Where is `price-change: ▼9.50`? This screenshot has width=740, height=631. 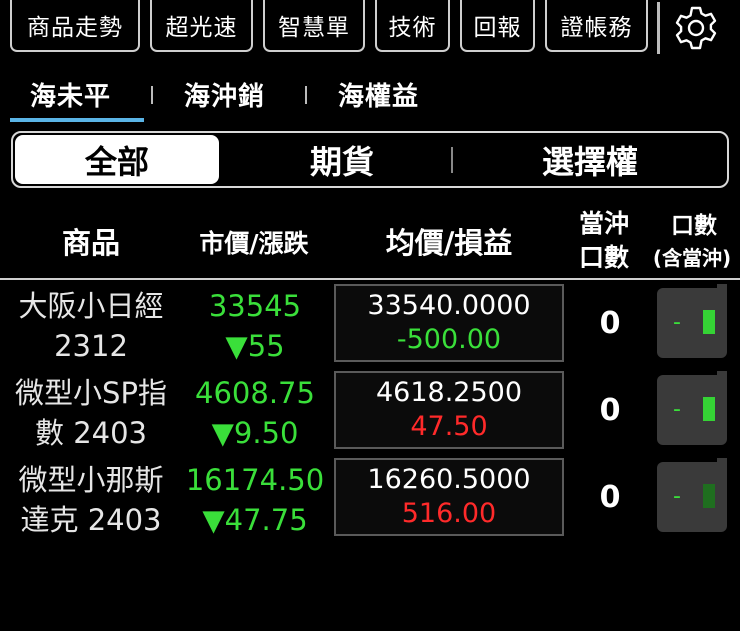
price-change: ▼9.50 is located at coordinates (255, 433).